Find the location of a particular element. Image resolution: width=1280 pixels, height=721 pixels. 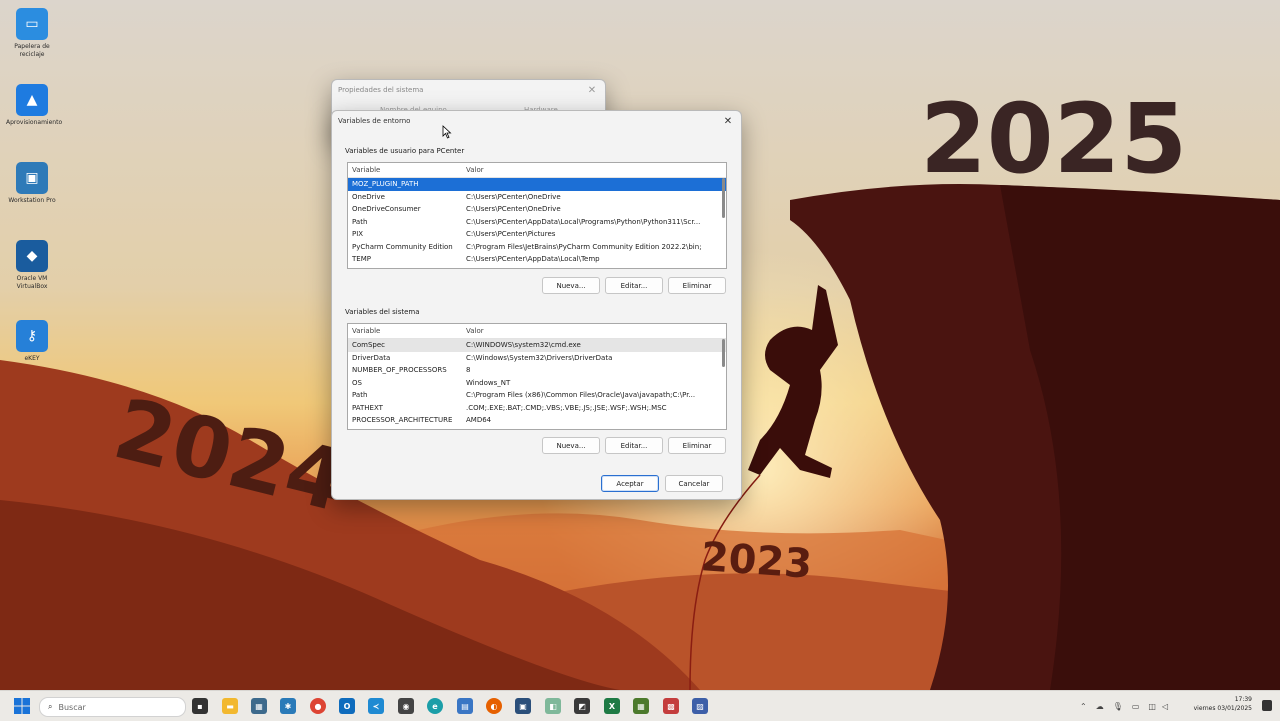

clock-date: viernes 03/01/2025 is located at coordinates (1222, 708).